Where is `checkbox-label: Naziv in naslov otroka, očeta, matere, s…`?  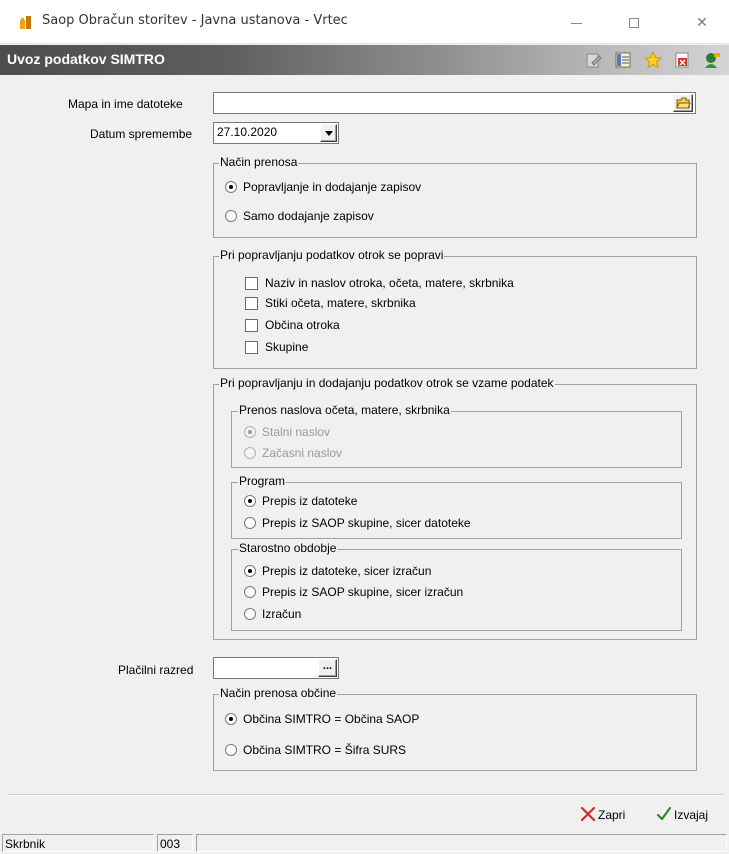 checkbox-label: Naziv in naslov otroka, očeta, matere, s… is located at coordinates (389, 283).